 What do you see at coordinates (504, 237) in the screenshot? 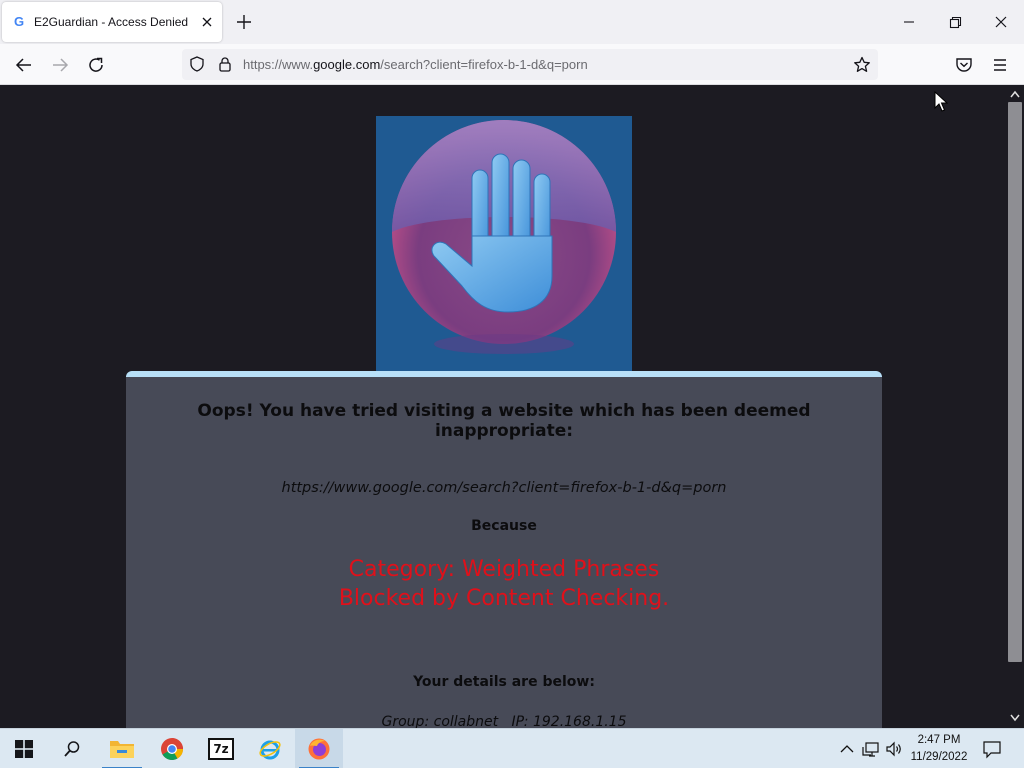
I see `stop-hand-icon` at bounding box center [504, 237].